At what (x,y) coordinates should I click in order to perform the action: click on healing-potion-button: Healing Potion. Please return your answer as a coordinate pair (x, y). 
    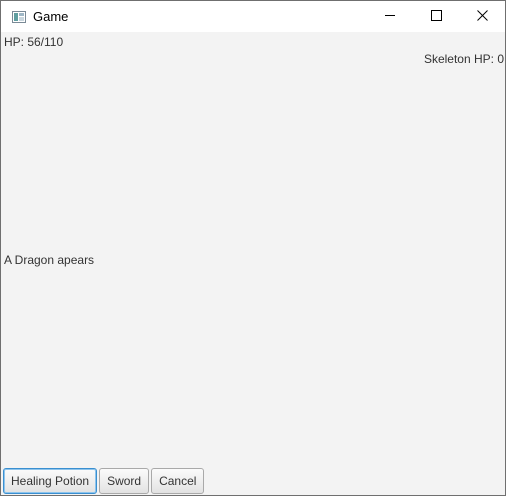
    Looking at the image, I should click on (50, 481).